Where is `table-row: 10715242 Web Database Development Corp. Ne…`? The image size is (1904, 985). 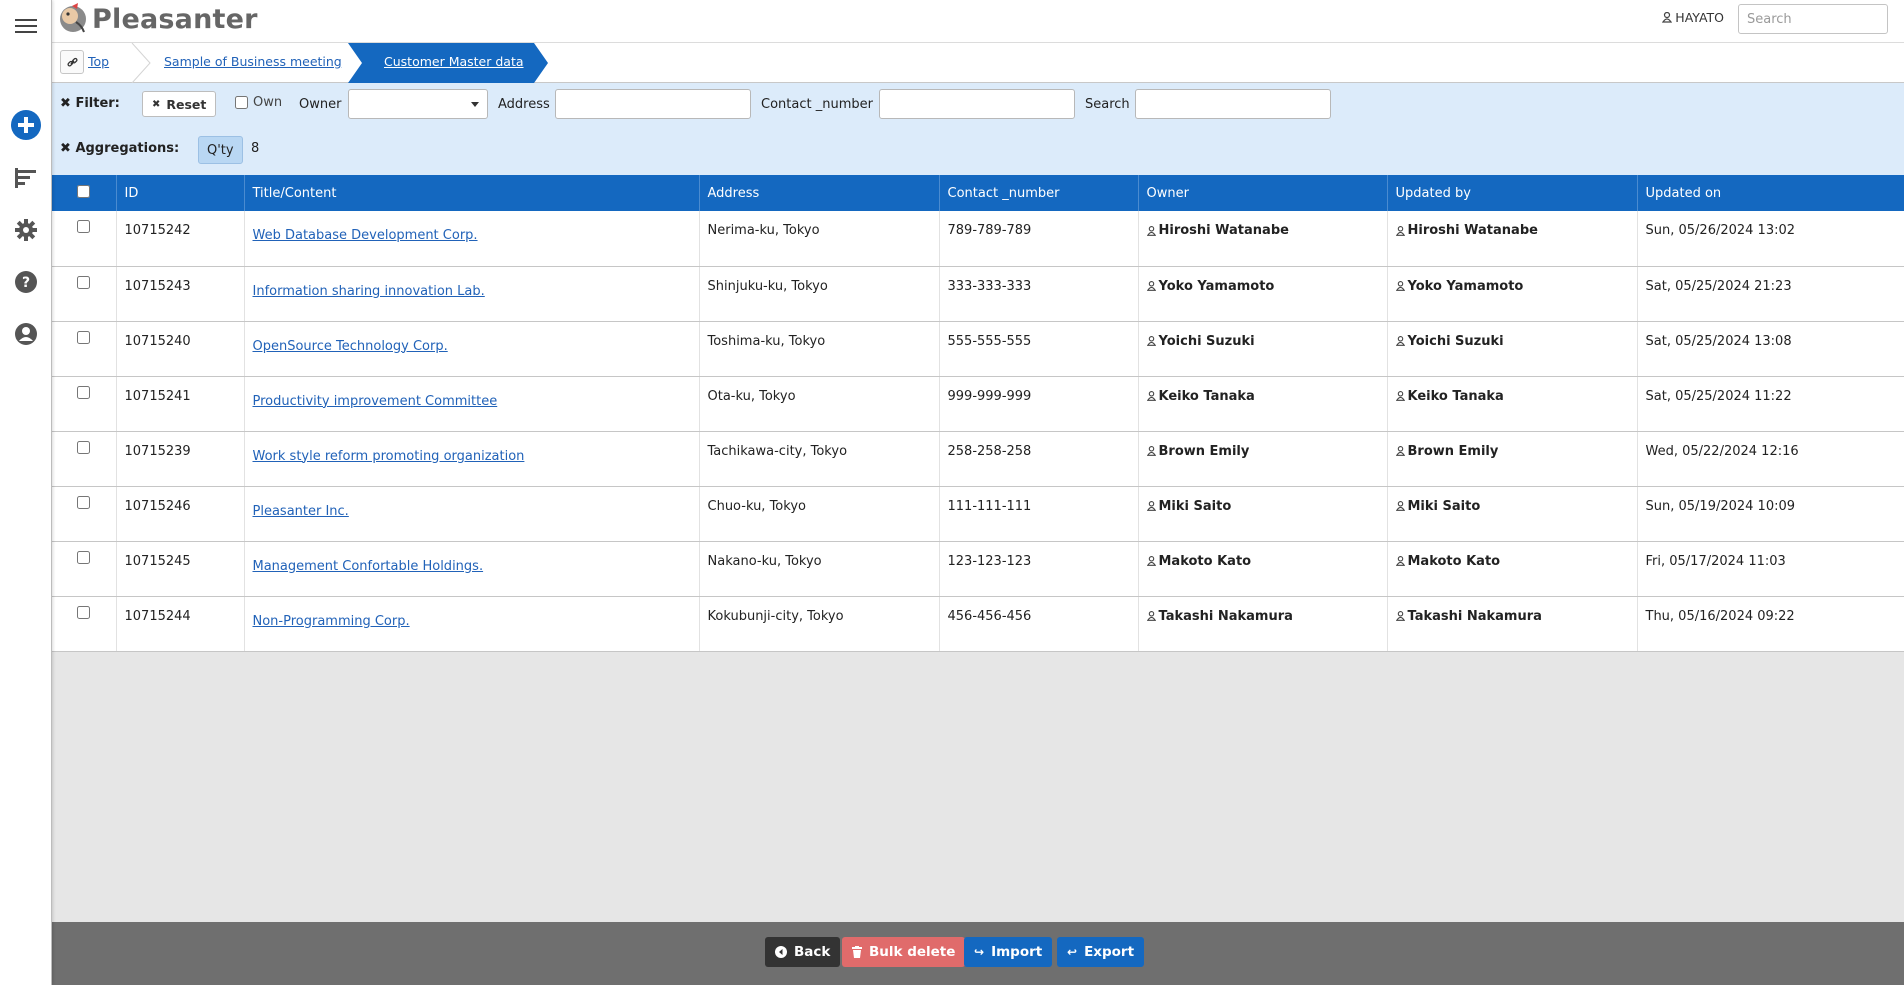 table-row: 10715242 Web Database Development Corp. Ne… is located at coordinates (978, 239).